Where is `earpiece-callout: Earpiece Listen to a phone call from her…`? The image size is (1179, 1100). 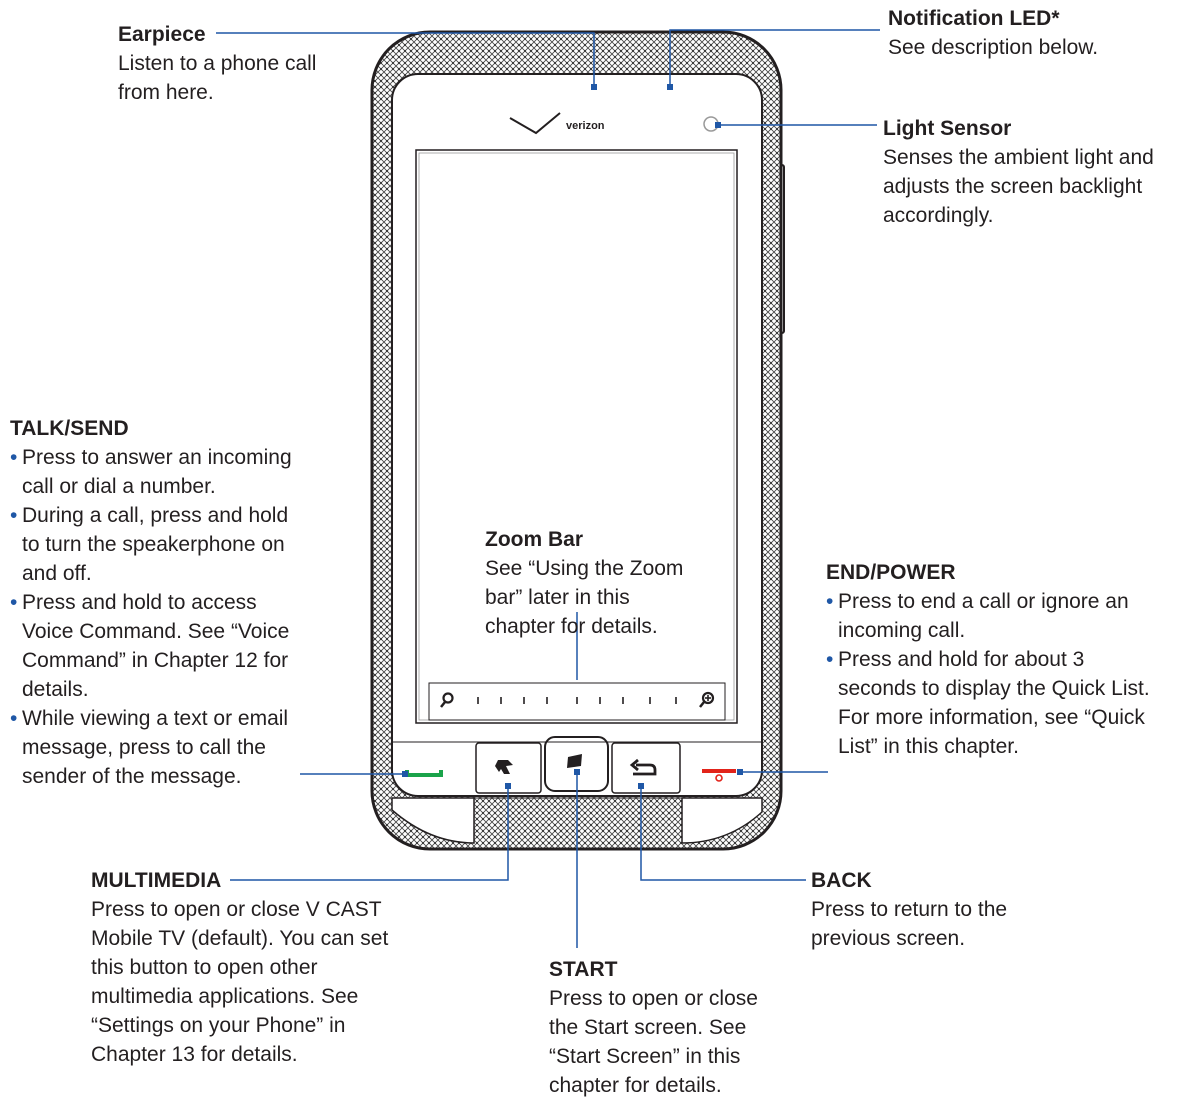 earpiece-callout: Earpiece Listen to a phone call from her… is located at coordinates (228, 63).